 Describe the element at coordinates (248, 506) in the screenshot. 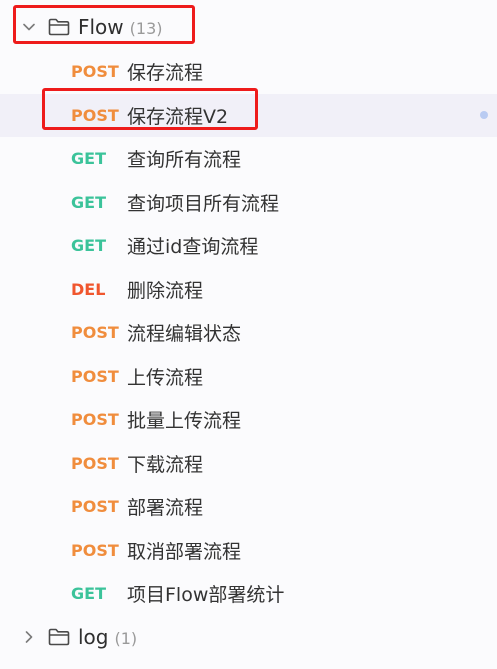

I see `api-item: POST 部署流程` at that location.